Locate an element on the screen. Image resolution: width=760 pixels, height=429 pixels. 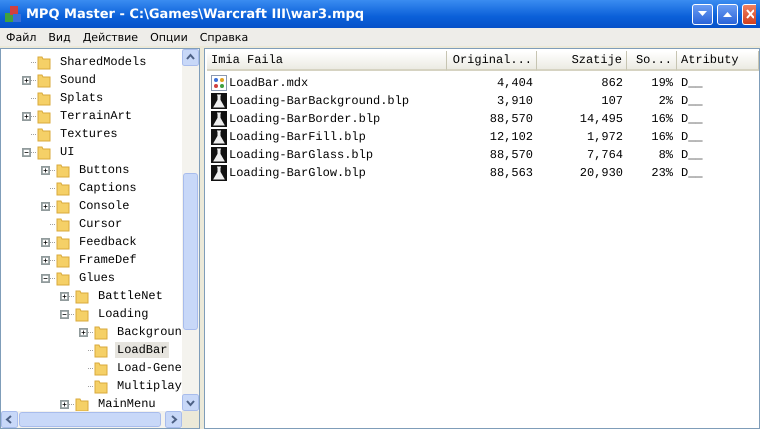
tree-item: Cursor is located at coordinates (100, 224).